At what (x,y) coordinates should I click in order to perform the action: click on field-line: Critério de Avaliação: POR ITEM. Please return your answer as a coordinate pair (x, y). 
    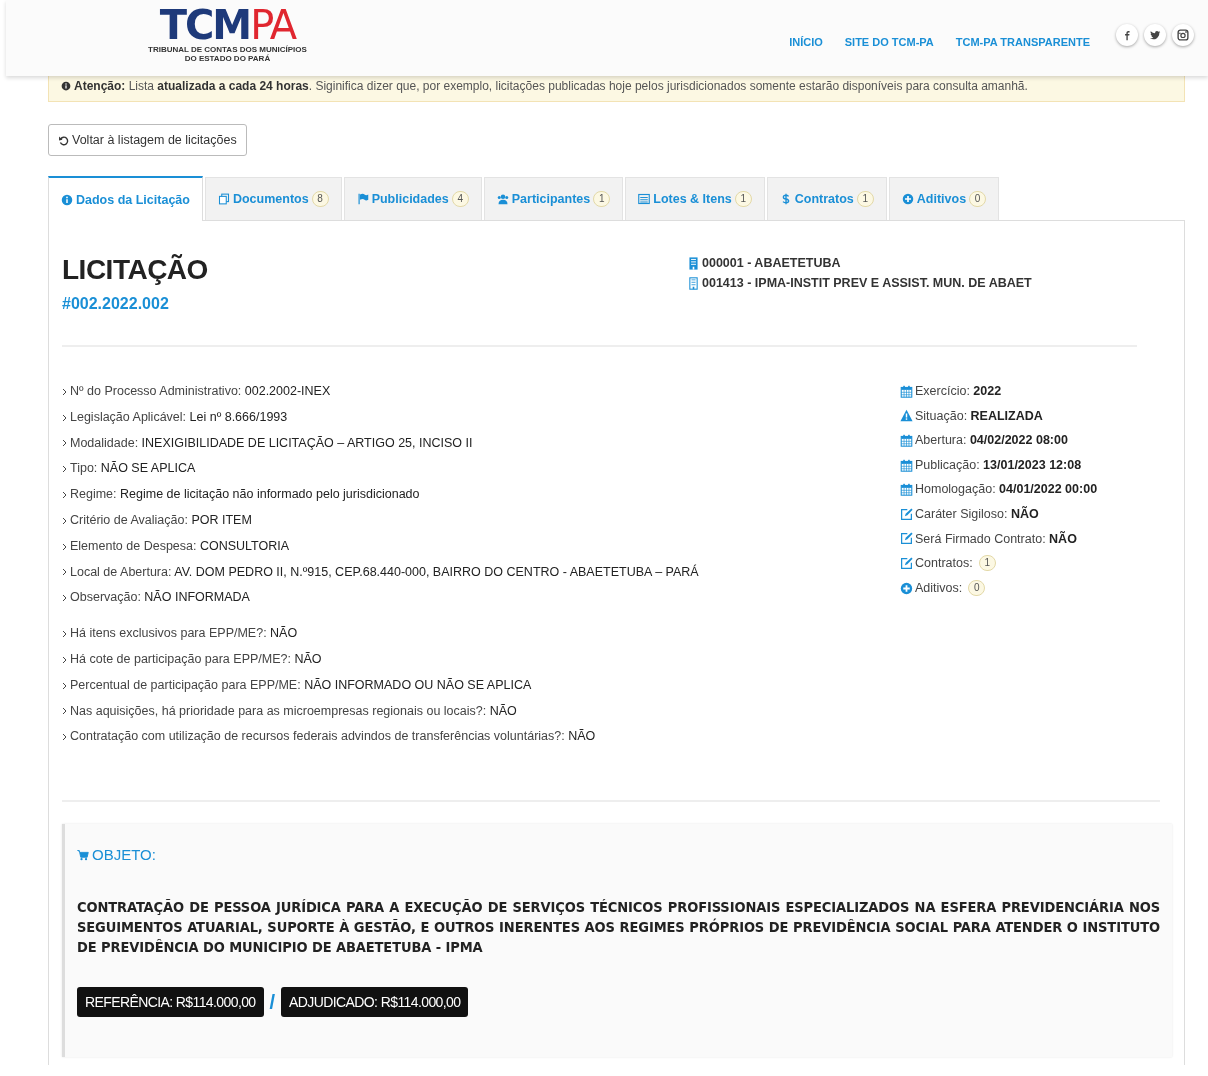
    Looking at the image, I should click on (161, 520).